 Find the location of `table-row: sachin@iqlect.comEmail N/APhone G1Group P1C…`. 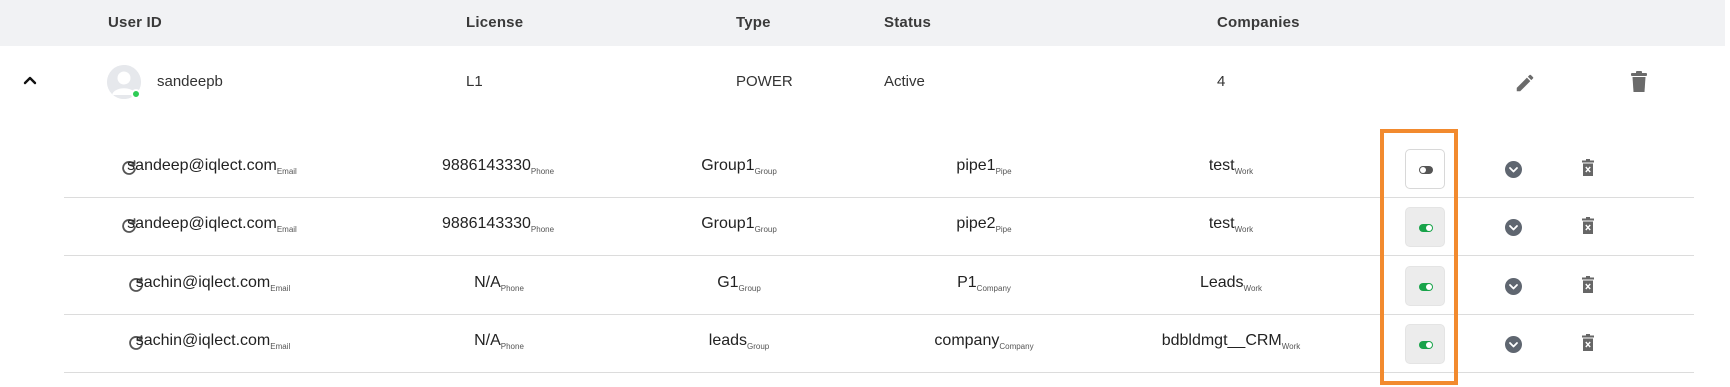

table-row: sachin@iqlect.comEmail N/APhone G1Group P1C… is located at coordinates (879, 286).